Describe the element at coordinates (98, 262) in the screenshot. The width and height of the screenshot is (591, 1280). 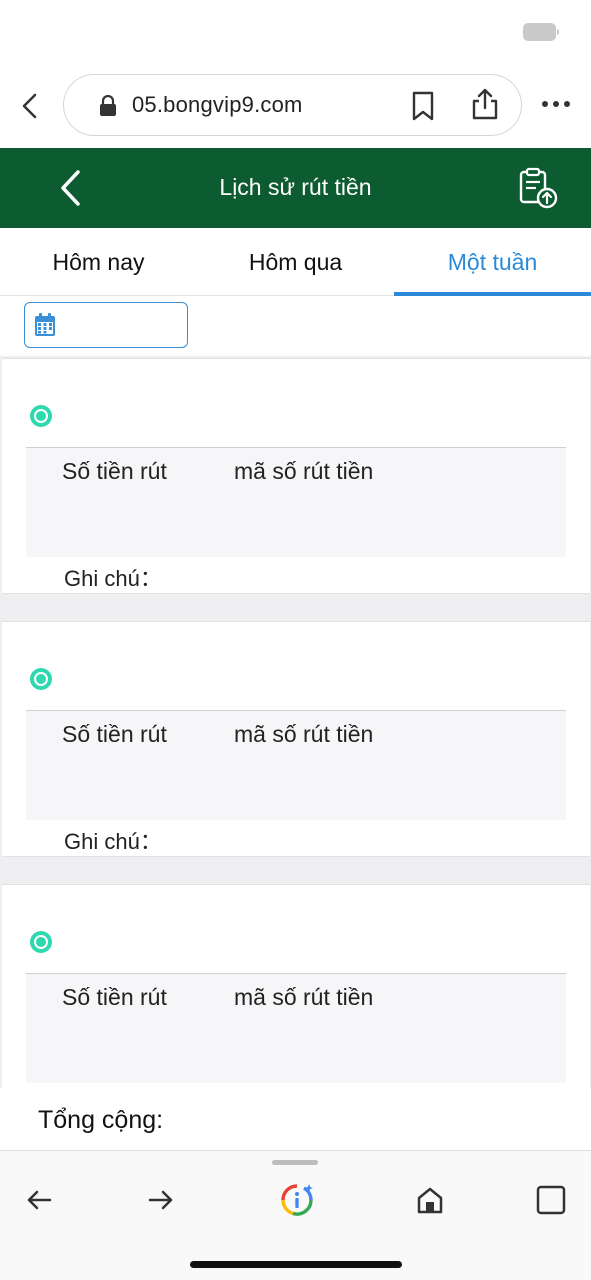
I see `tab-today: Hôm nay` at that location.